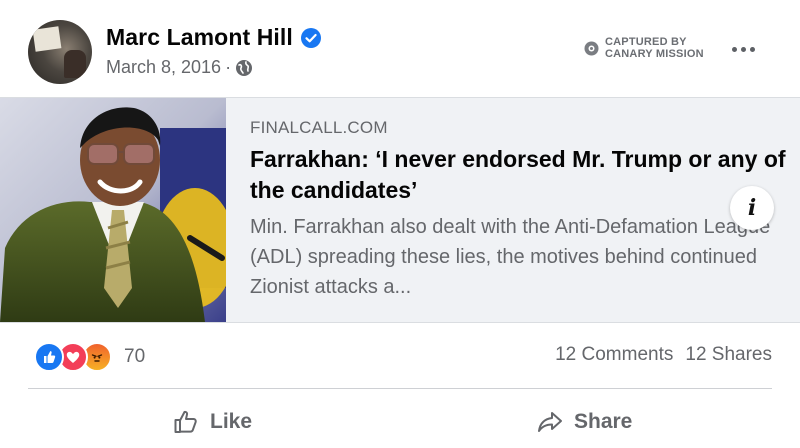 The width and height of the screenshot is (800, 448). What do you see at coordinates (310, 37) in the screenshot?
I see `verified-badge-icon` at bounding box center [310, 37].